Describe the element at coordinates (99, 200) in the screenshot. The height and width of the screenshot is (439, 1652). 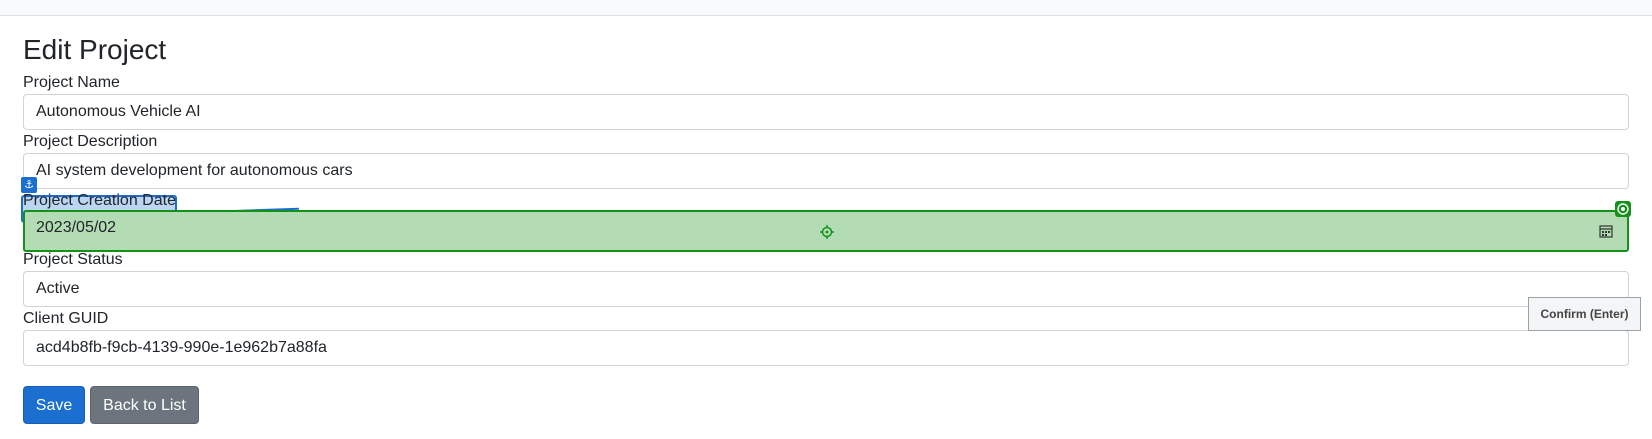
I see `project-creation-date-label: Project Creation Date` at that location.